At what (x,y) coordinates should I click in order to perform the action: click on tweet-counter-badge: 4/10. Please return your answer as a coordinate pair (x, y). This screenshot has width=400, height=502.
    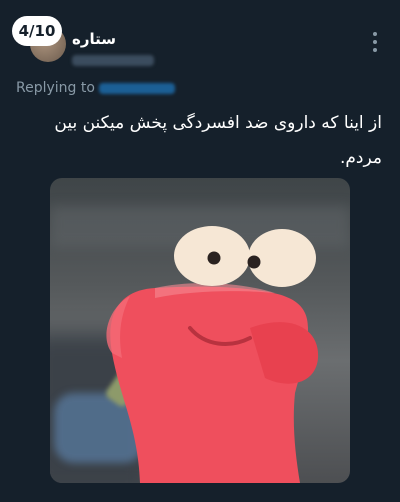
    Looking at the image, I should click on (37, 31).